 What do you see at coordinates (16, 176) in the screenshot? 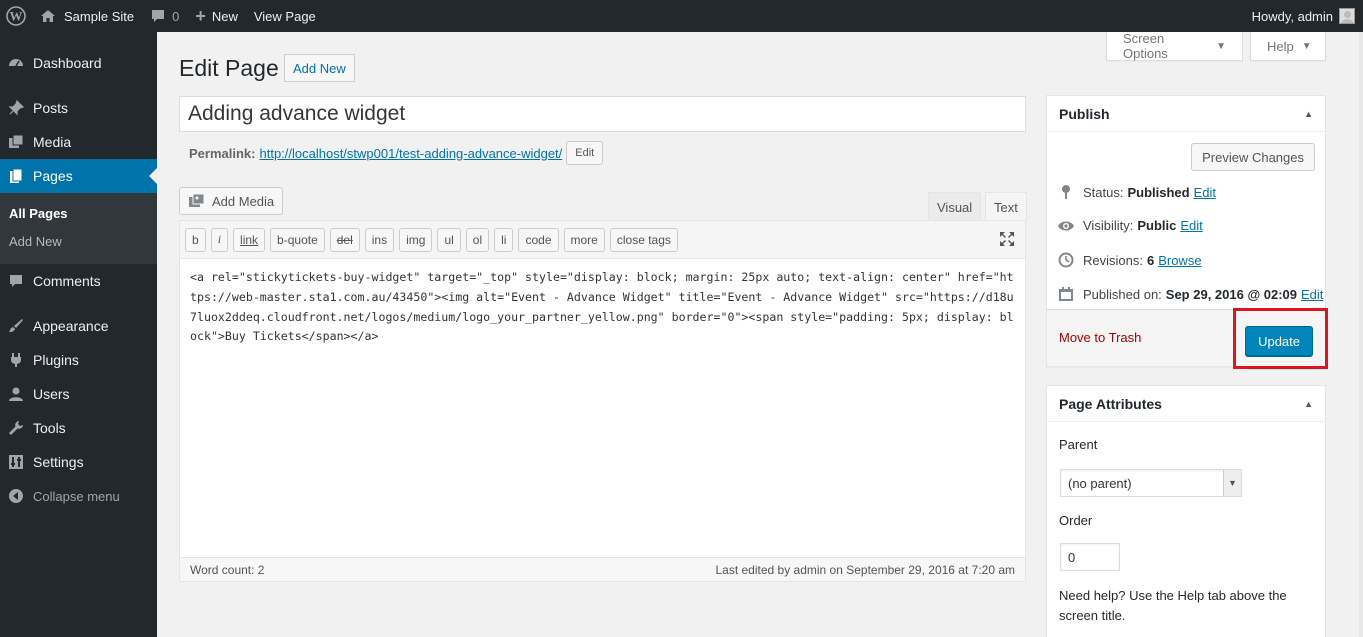
I see `pages-icon` at bounding box center [16, 176].